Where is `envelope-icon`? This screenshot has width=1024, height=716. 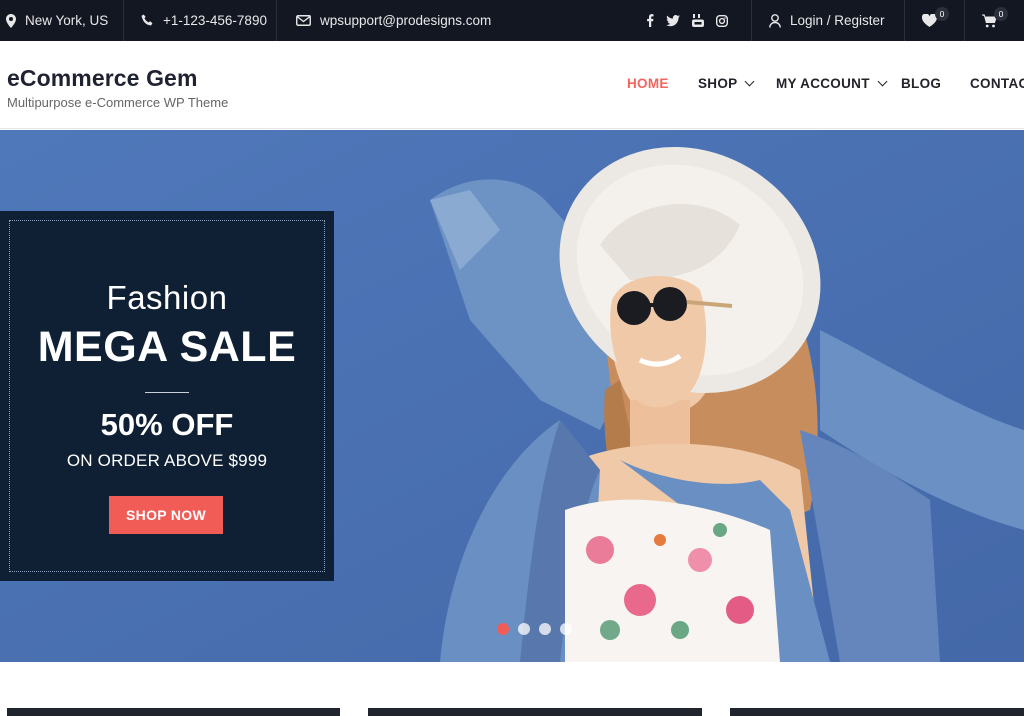
envelope-icon is located at coordinates (303, 20).